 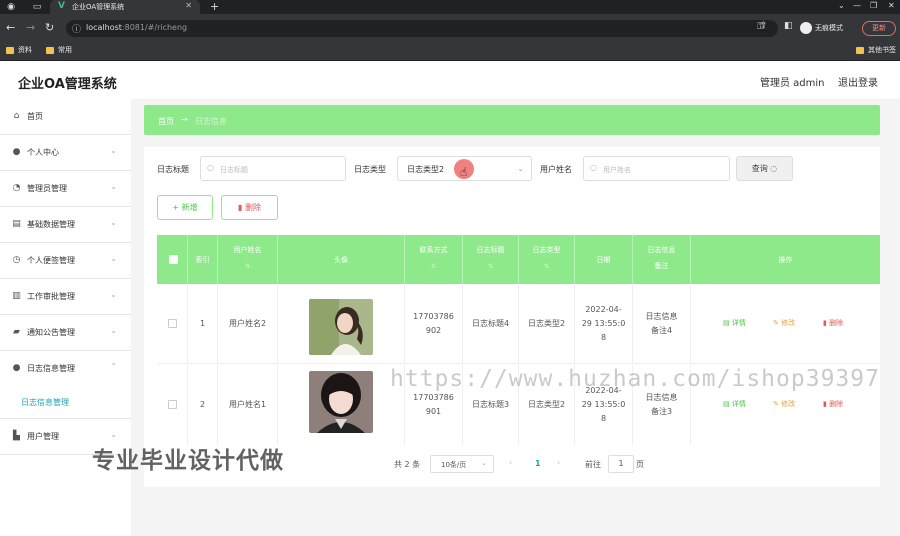 I want to click on url-field: ⓘ localhost:8081/#/richeng ⚿, so click(x=422, y=28).